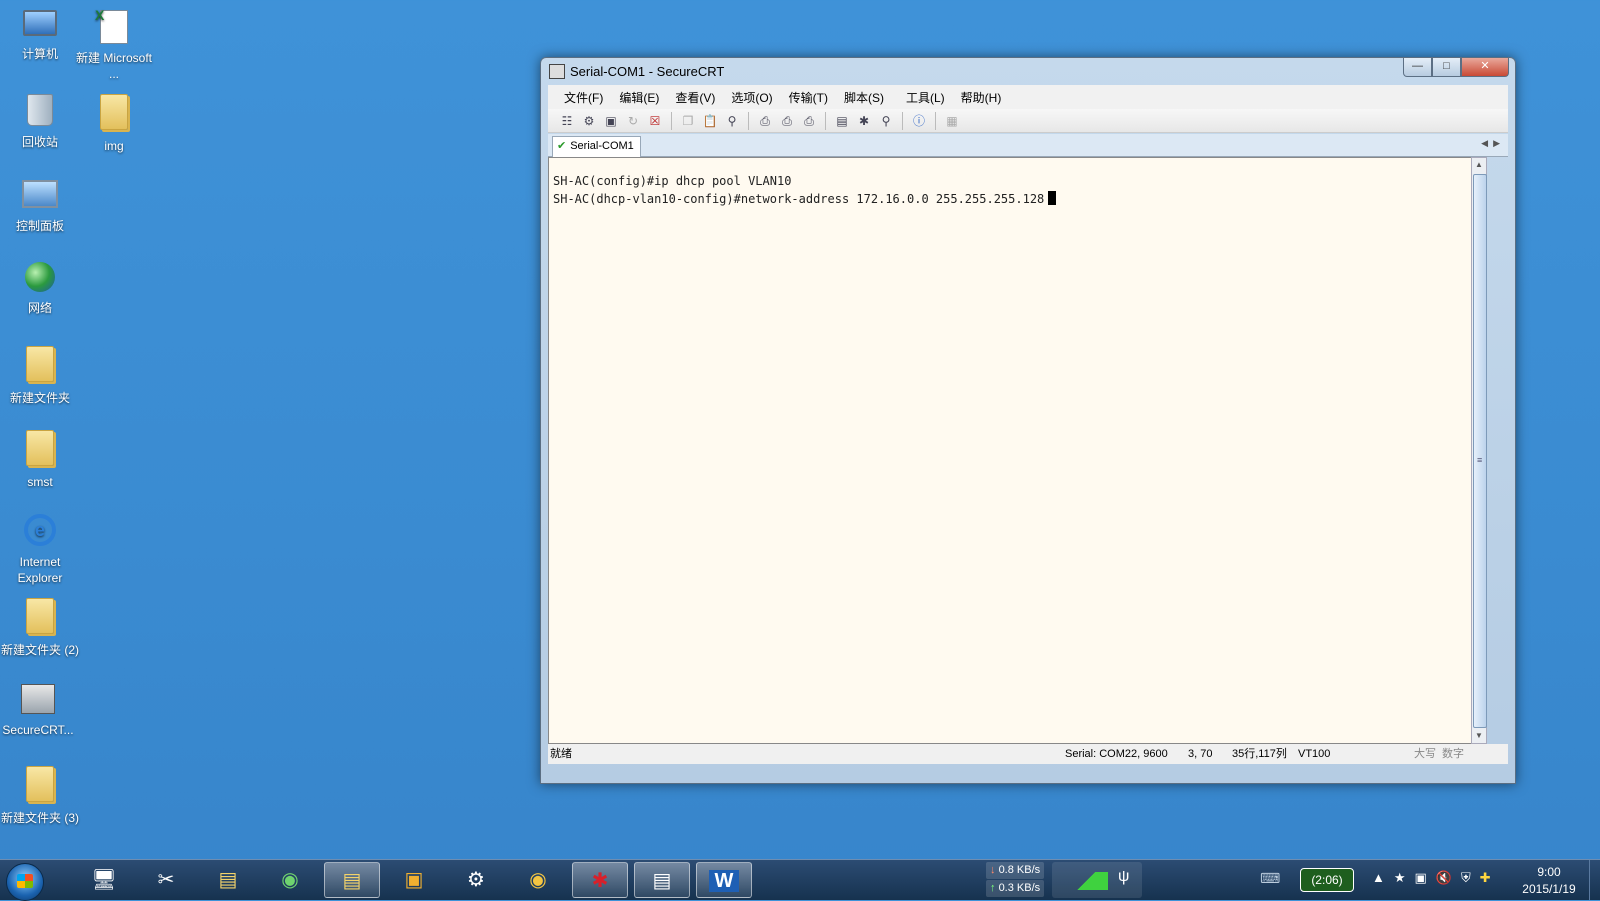 Image resolution: width=1600 pixels, height=901 pixels. I want to click on desktop-icon-img: img, so click(114, 121).